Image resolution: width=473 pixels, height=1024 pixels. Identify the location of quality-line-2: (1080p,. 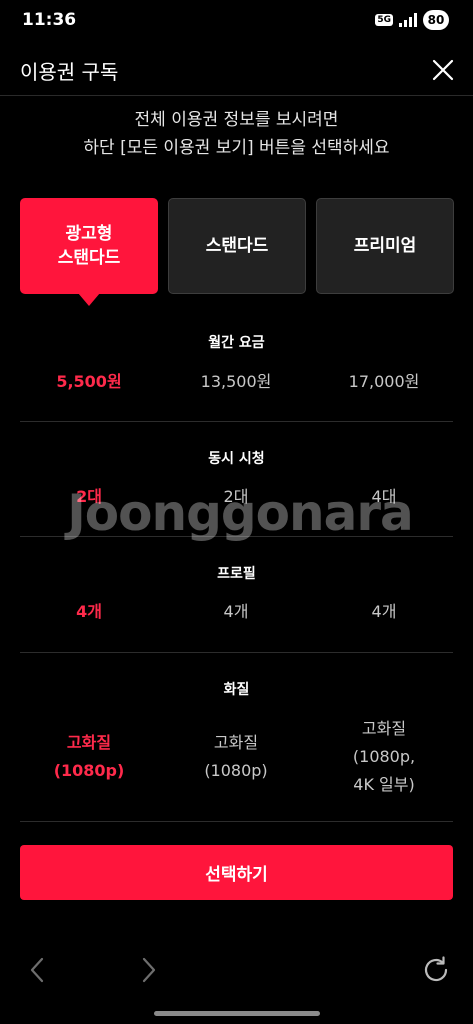
(384, 756).